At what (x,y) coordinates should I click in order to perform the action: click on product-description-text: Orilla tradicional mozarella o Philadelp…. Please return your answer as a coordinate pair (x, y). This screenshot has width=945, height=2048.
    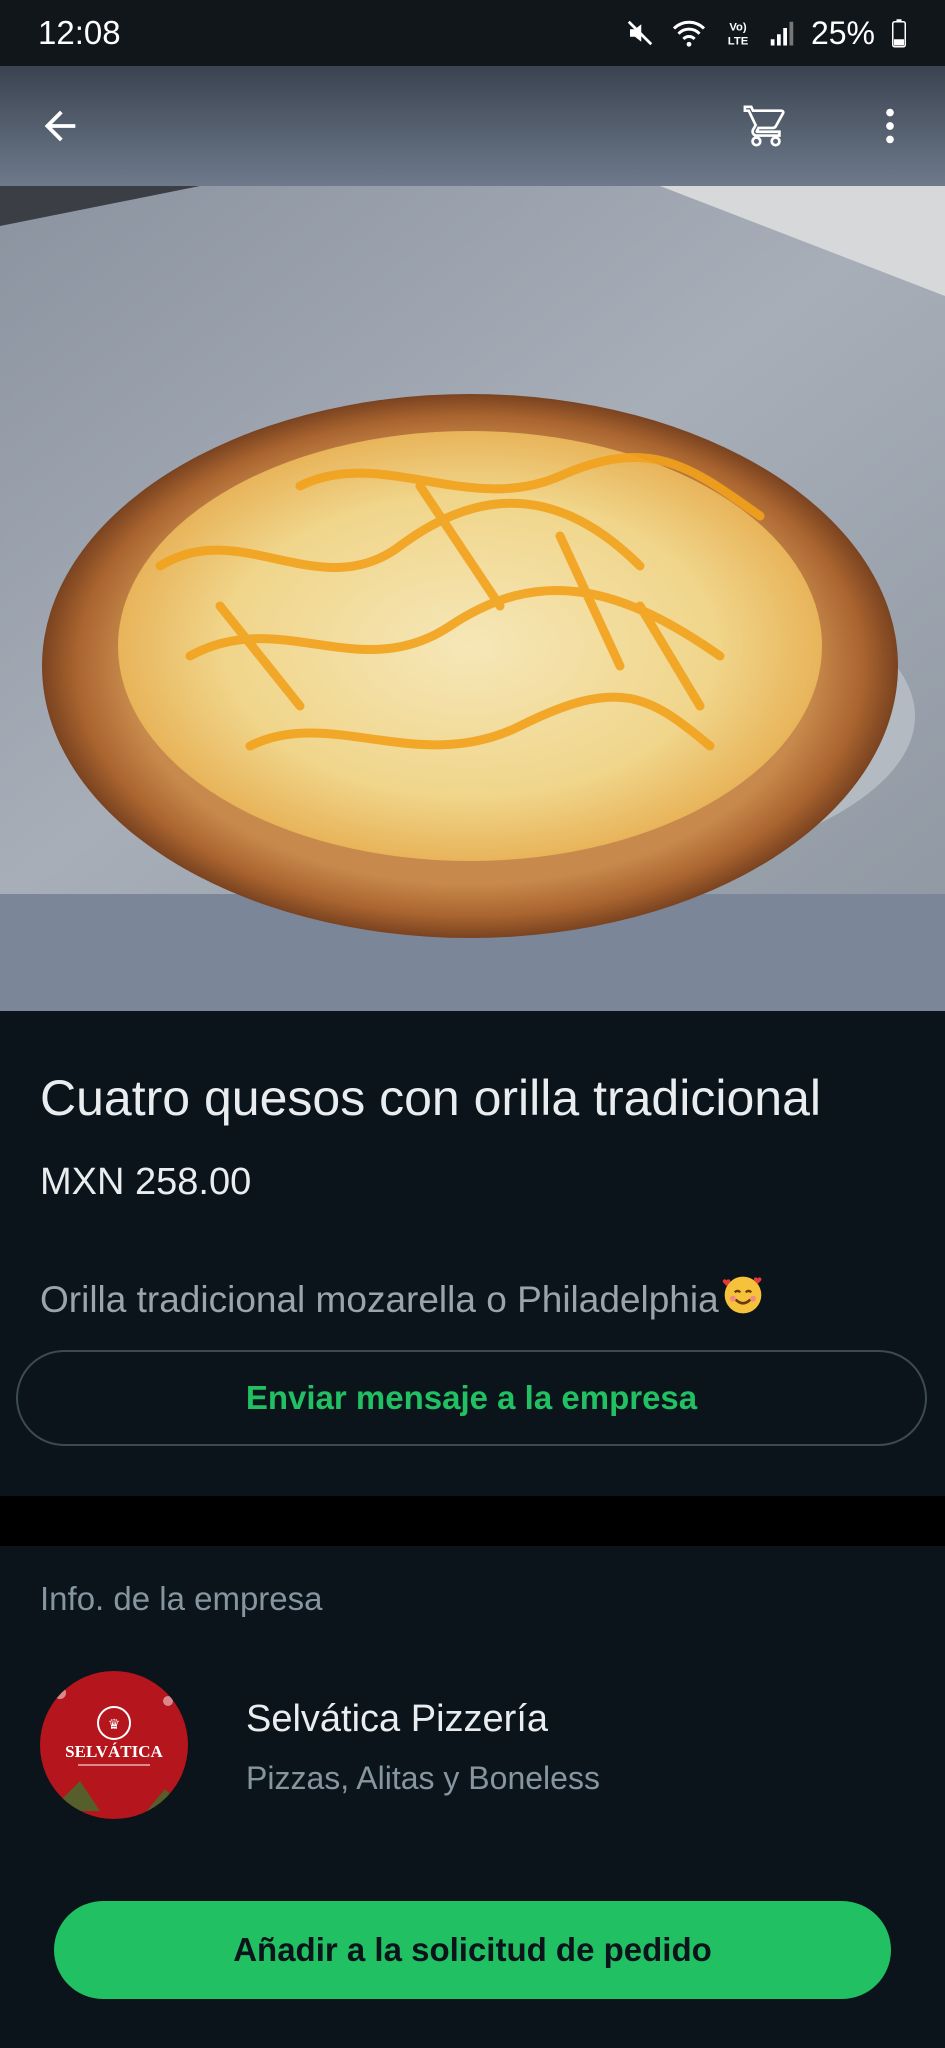
    Looking at the image, I should click on (379, 1299).